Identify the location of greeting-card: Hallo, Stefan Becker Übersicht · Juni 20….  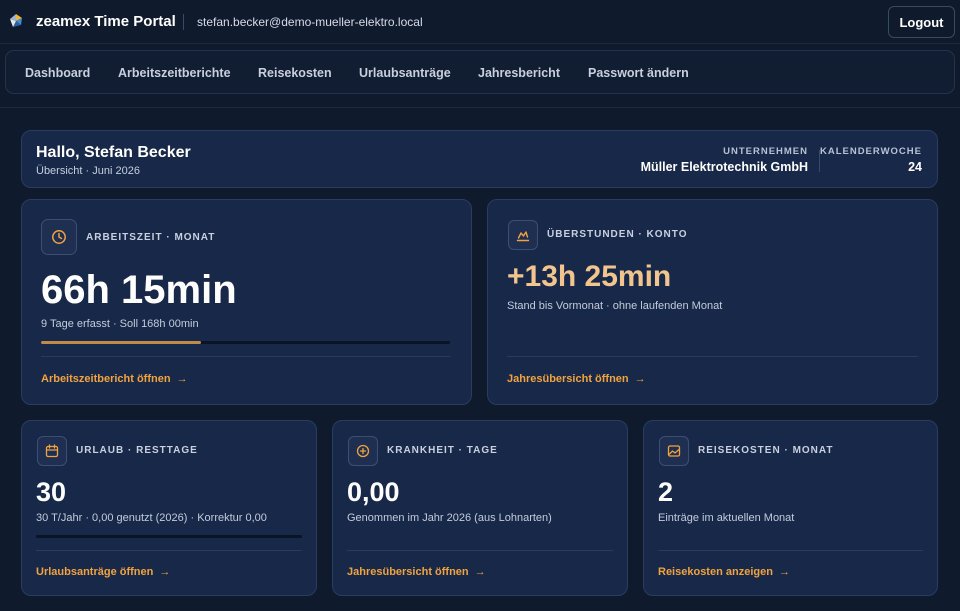
(479, 159).